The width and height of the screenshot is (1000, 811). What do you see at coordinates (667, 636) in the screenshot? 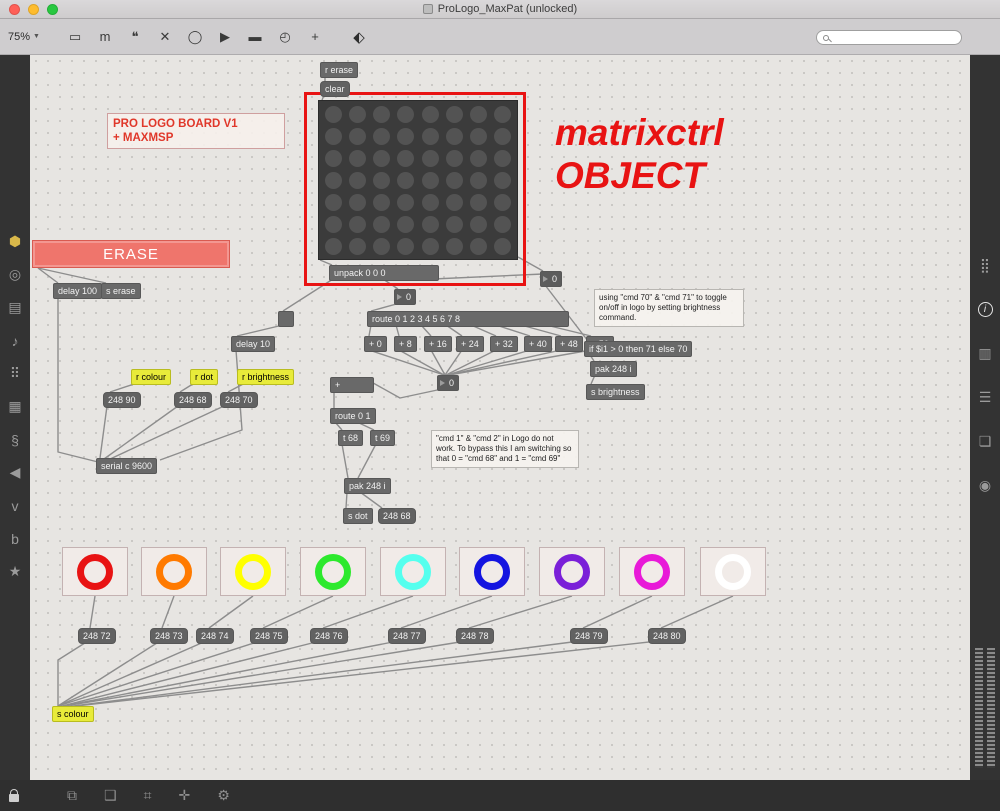
I see `max-box-248-80: 248 80` at bounding box center [667, 636].